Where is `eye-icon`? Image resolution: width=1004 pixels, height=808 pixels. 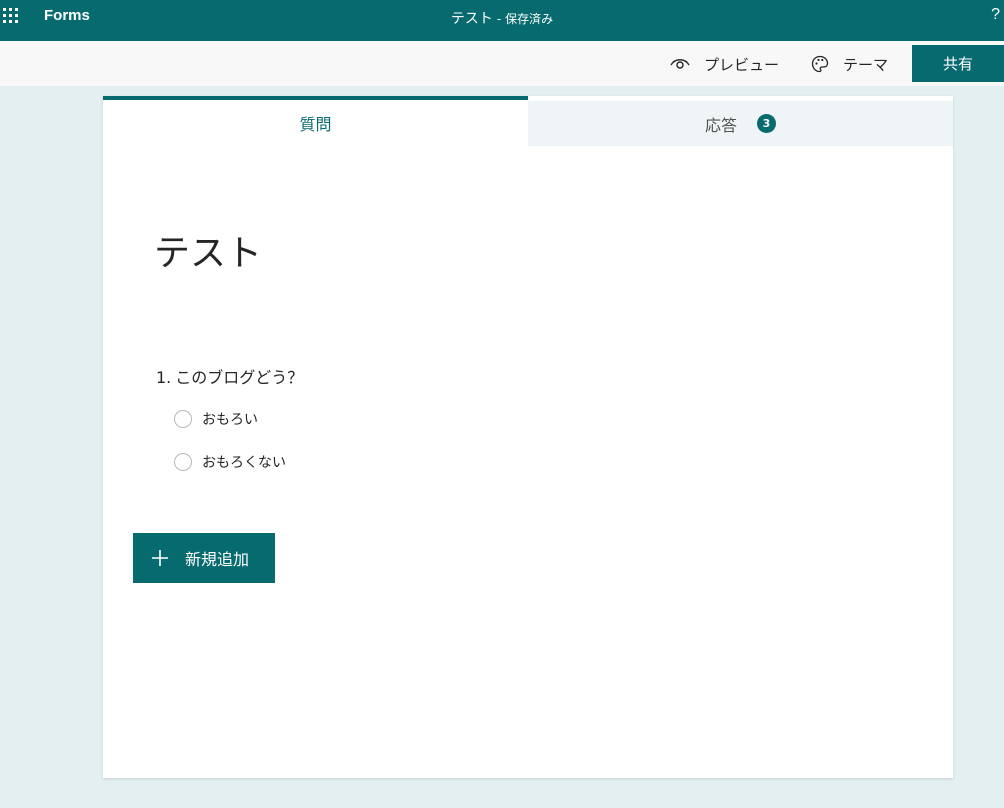
eye-icon is located at coordinates (680, 64).